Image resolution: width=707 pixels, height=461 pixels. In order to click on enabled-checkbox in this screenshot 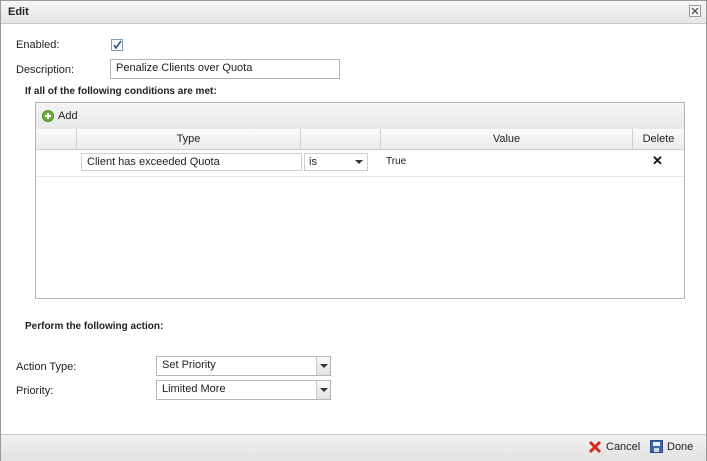, I will do `click(117, 45)`.